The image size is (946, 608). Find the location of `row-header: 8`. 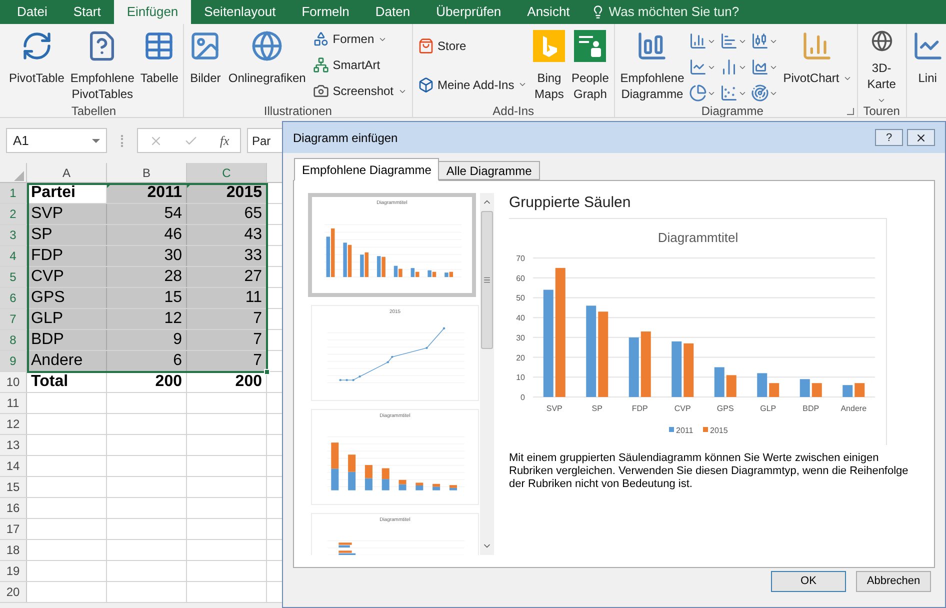

row-header: 8 is located at coordinates (13, 340).